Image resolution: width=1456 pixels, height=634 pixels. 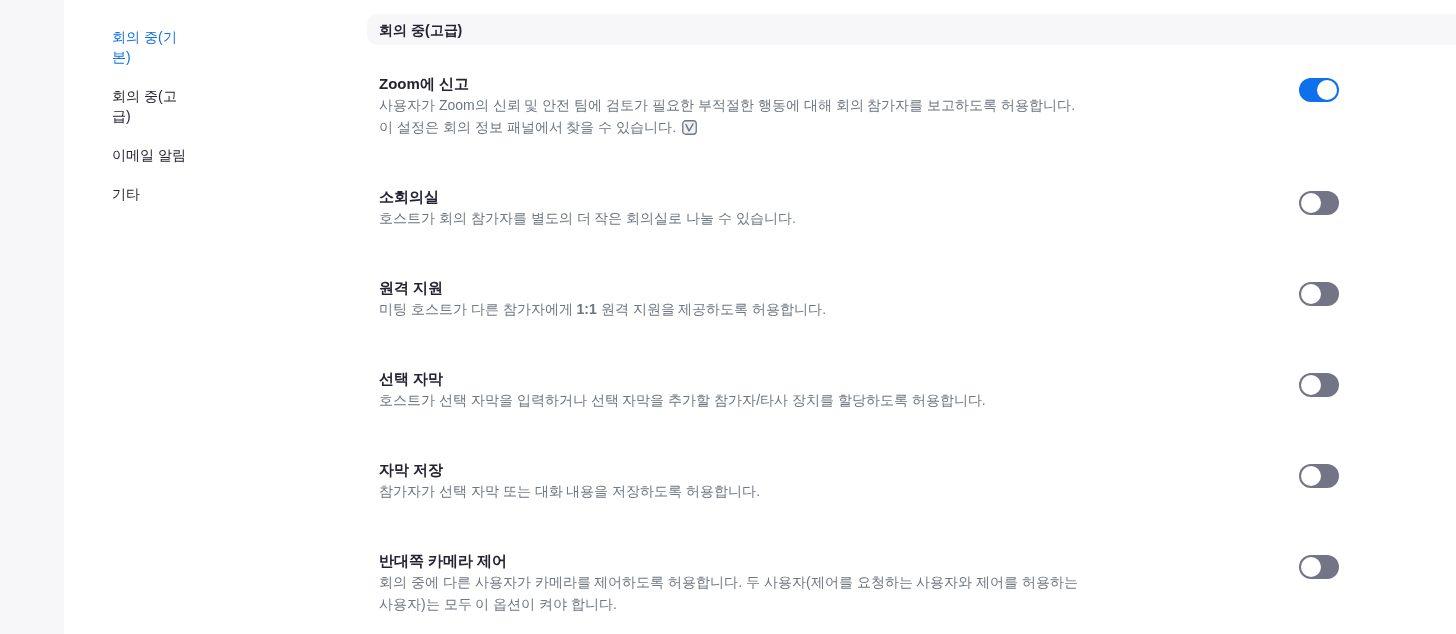 What do you see at coordinates (528, 127) in the screenshot?
I see `setting-note: 이 설정은 회의 정보 패널에서 찾을 수 있습니다.` at bounding box center [528, 127].